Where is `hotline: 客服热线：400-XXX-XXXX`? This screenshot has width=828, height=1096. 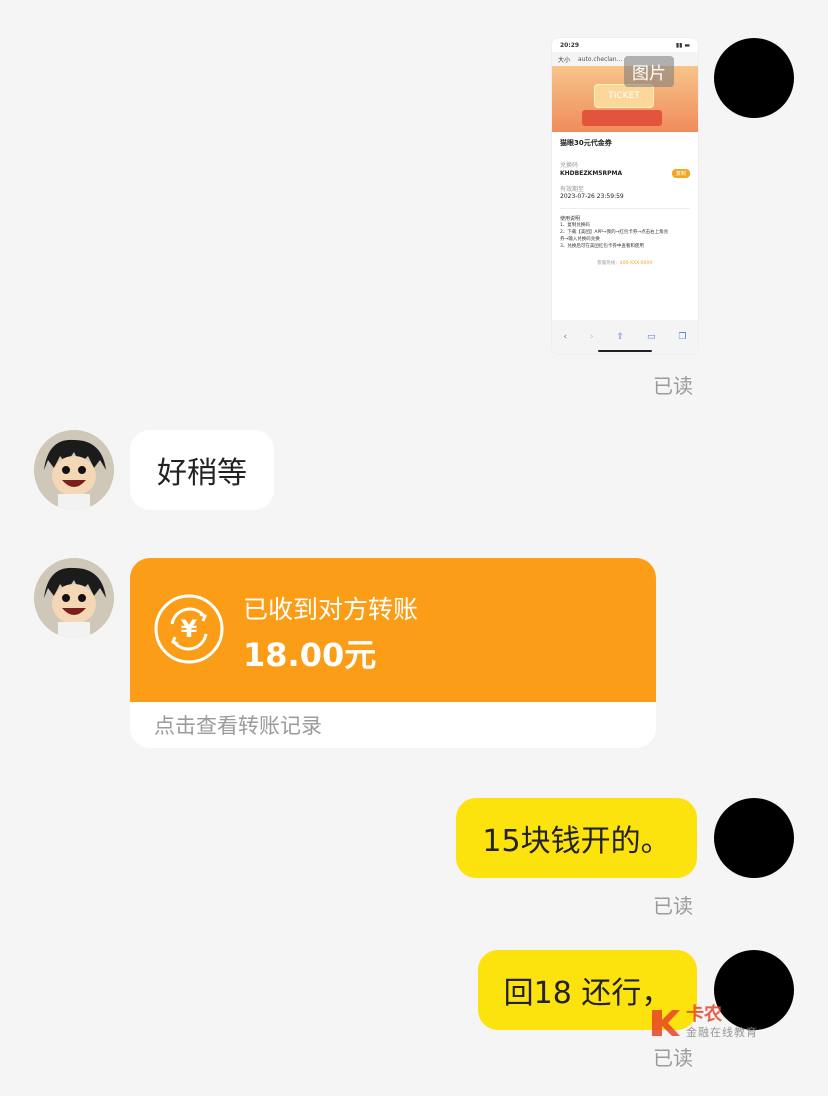
hotline: 客服热线：400-XXX-XXXX is located at coordinates (625, 263).